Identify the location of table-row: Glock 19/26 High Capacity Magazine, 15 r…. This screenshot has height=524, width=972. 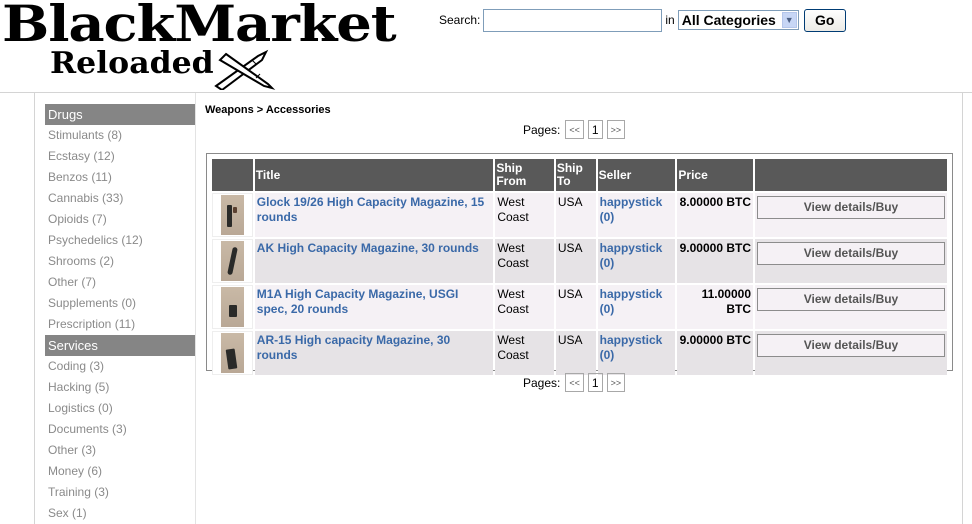
(579, 215).